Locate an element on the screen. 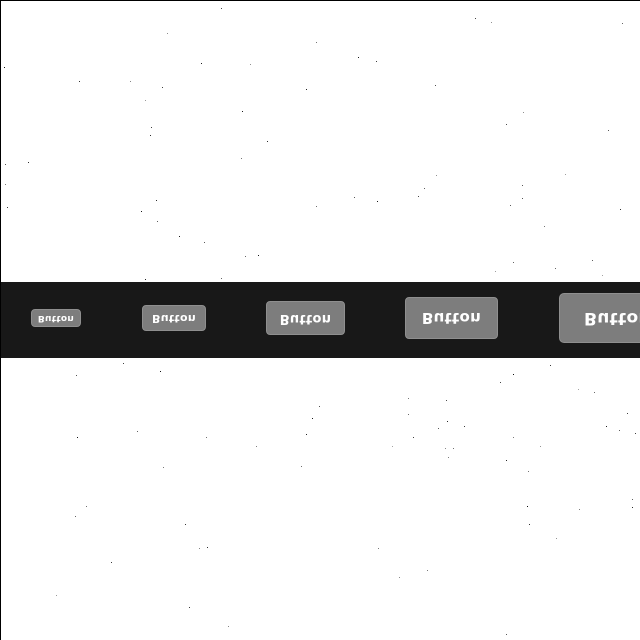  button-small: Button is located at coordinates (174, 318).